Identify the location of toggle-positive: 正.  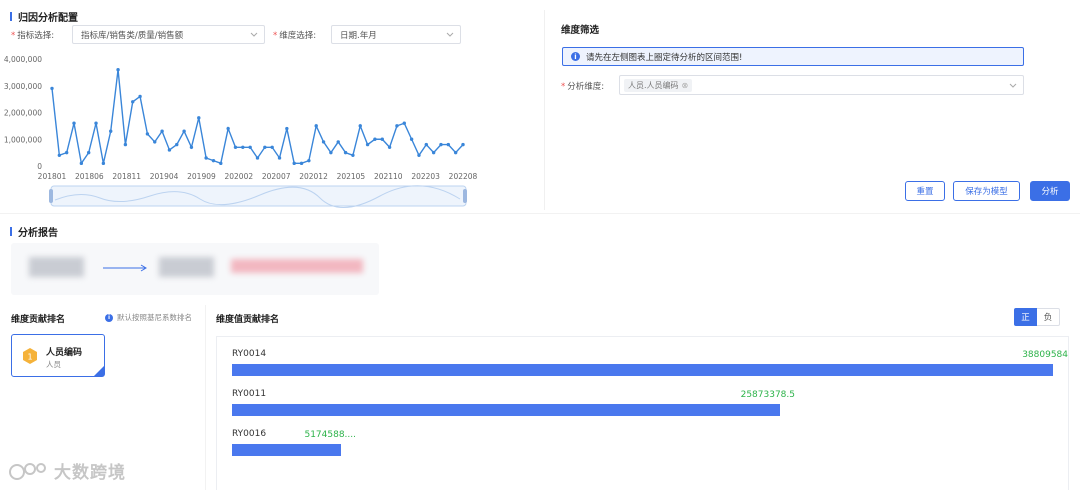
(1025, 317).